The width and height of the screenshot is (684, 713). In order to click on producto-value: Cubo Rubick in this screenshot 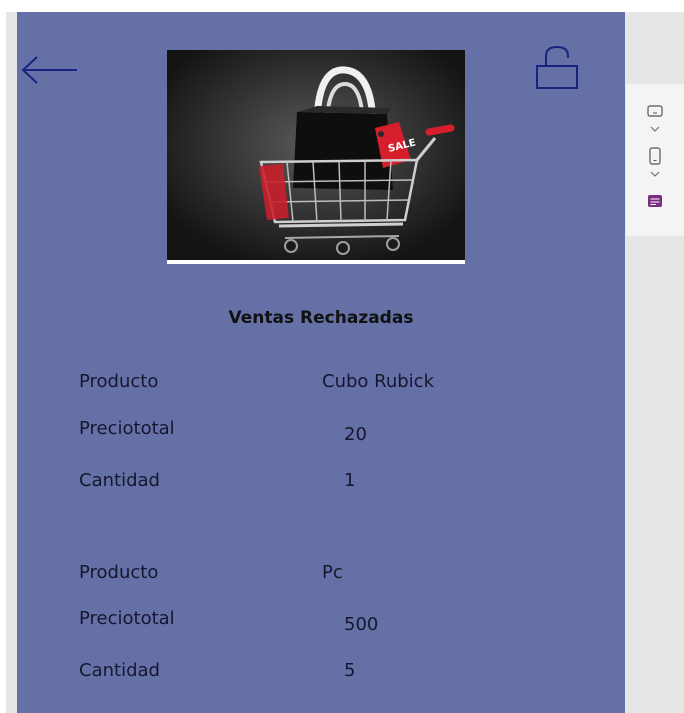, I will do `click(378, 381)`.